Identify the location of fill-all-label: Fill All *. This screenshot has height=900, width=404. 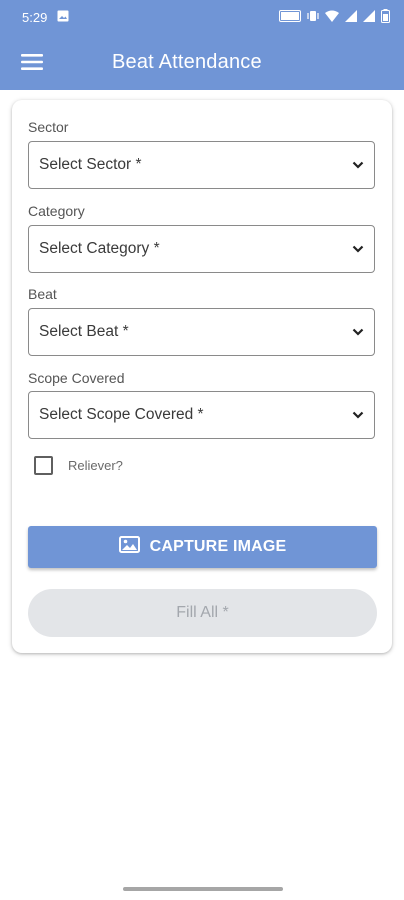
(202, 612).